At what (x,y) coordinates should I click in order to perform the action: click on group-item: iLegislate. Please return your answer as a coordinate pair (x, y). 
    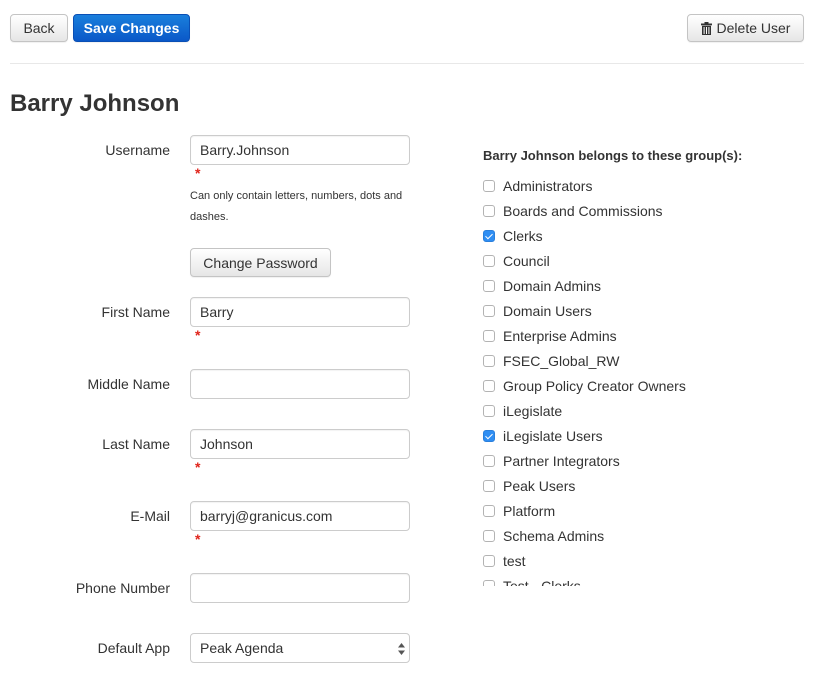
    Looking at the image, I should click on (633, 410).